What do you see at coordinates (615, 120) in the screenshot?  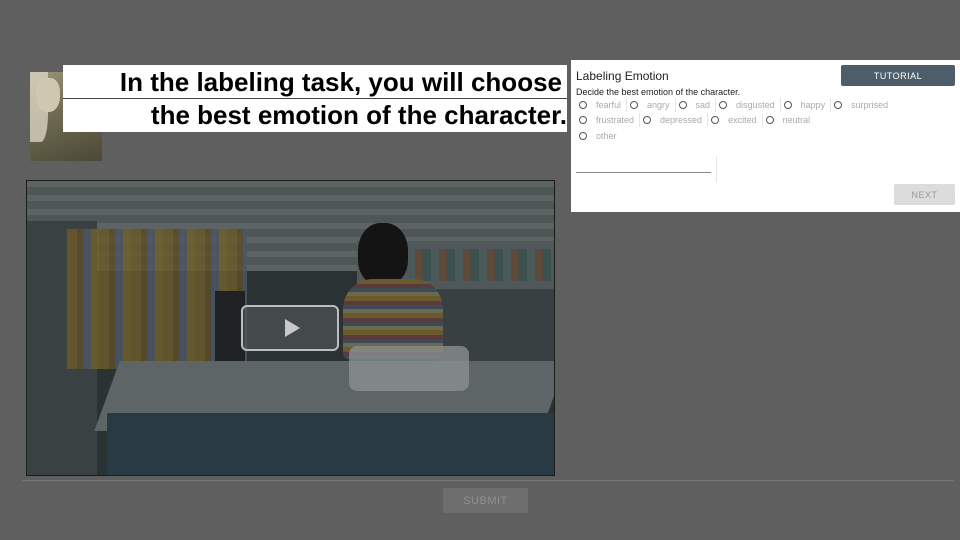 I see `option-label: frustrated` at bounding box center [615, 120].